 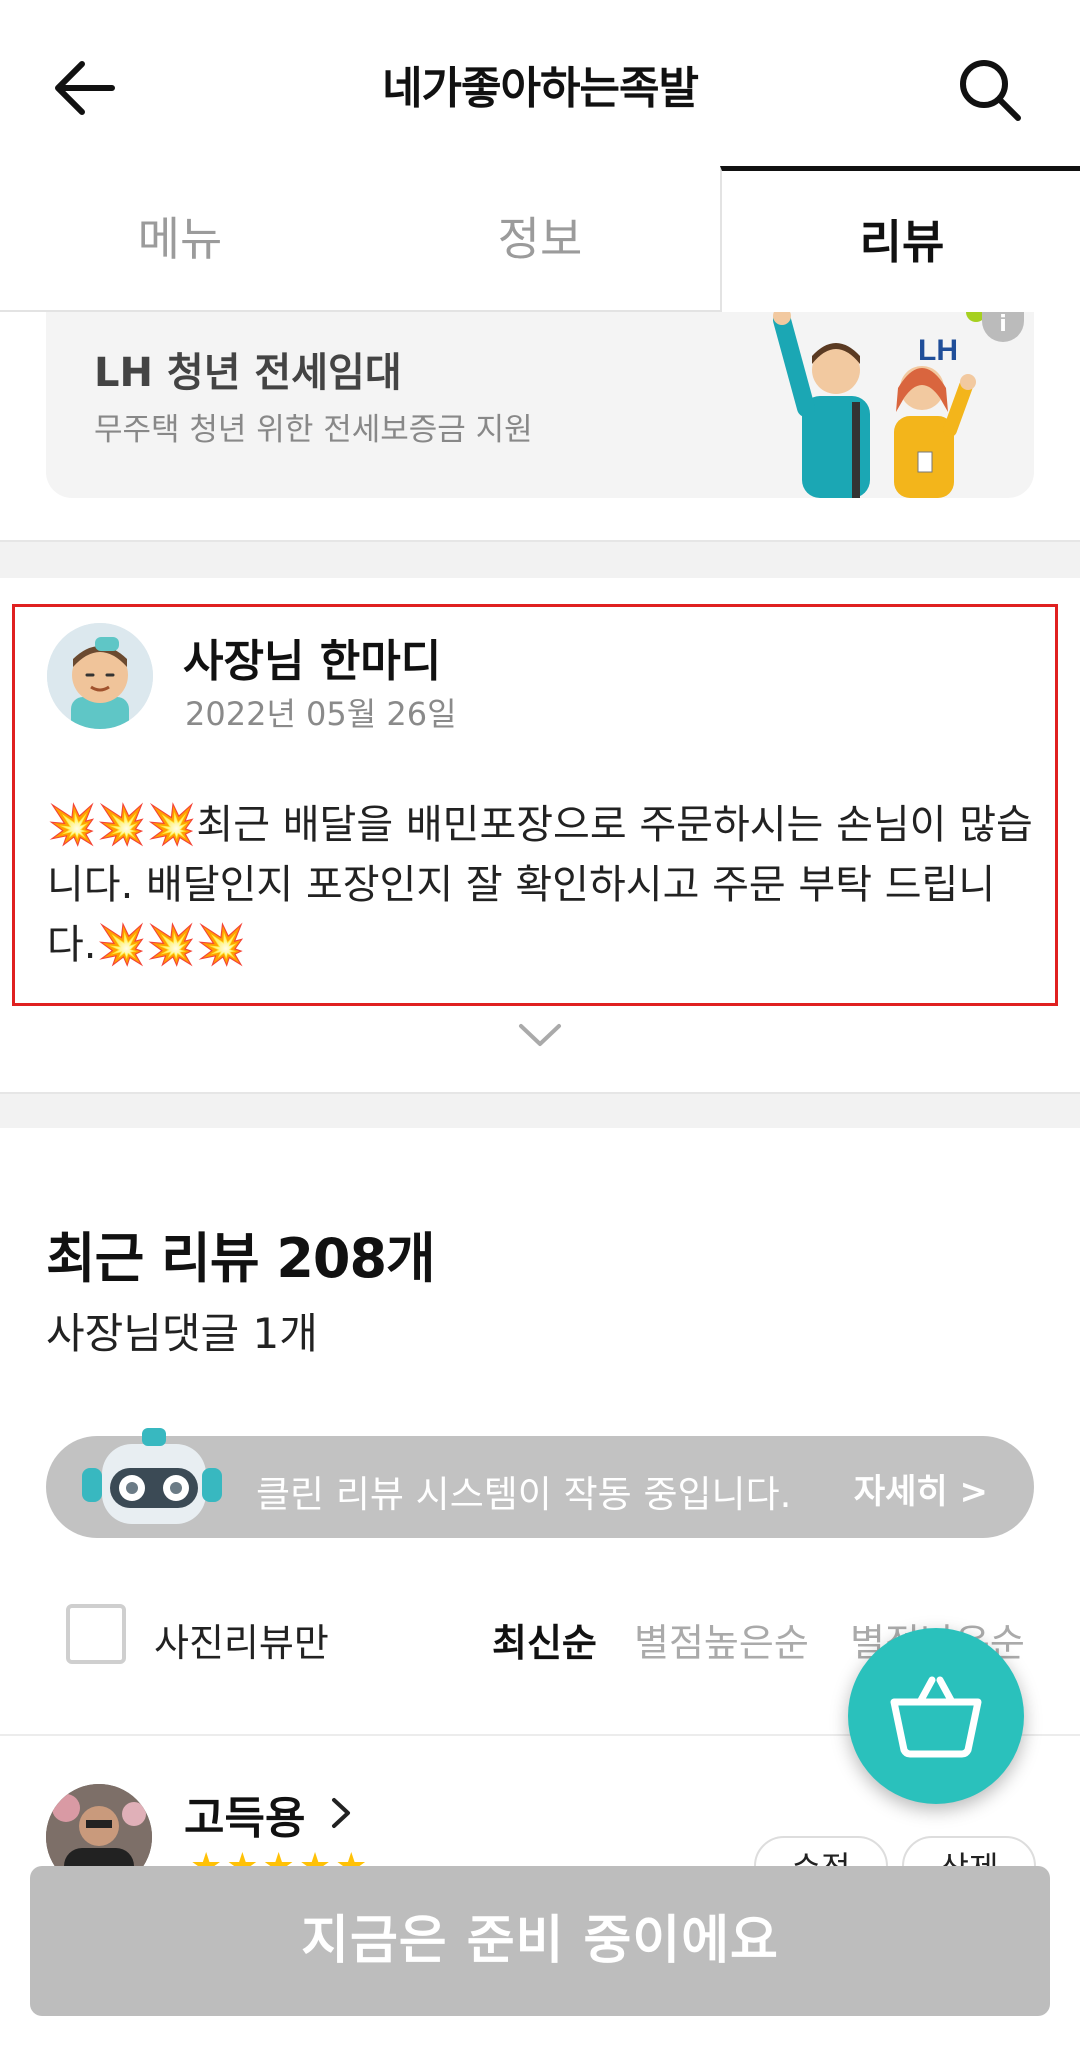 I want to click on clean-review-banner: 클린 리뷰 시스템이 작동 중입니다. 자세히 >, so click(x=540, y=1483).